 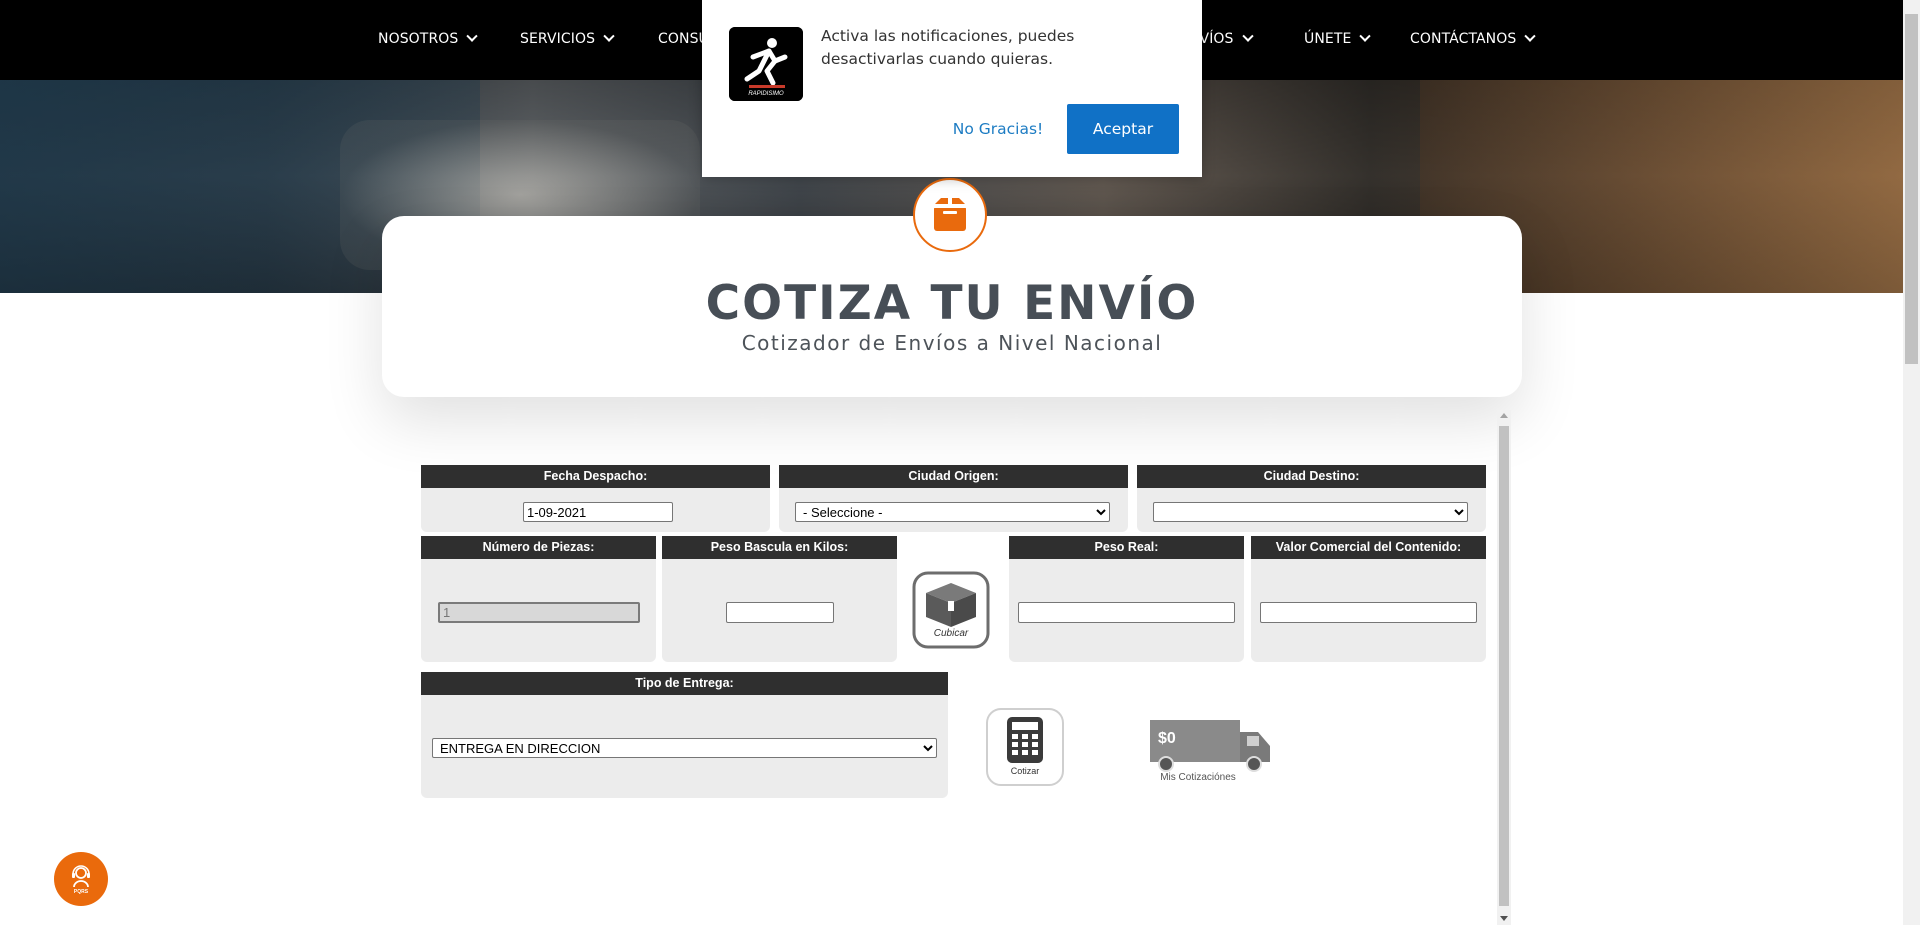 What do you see at coordinates (1025, 771) in the screenshot?
I see `cotizar-label: Cotizar` at bounding box center [1025, 771].